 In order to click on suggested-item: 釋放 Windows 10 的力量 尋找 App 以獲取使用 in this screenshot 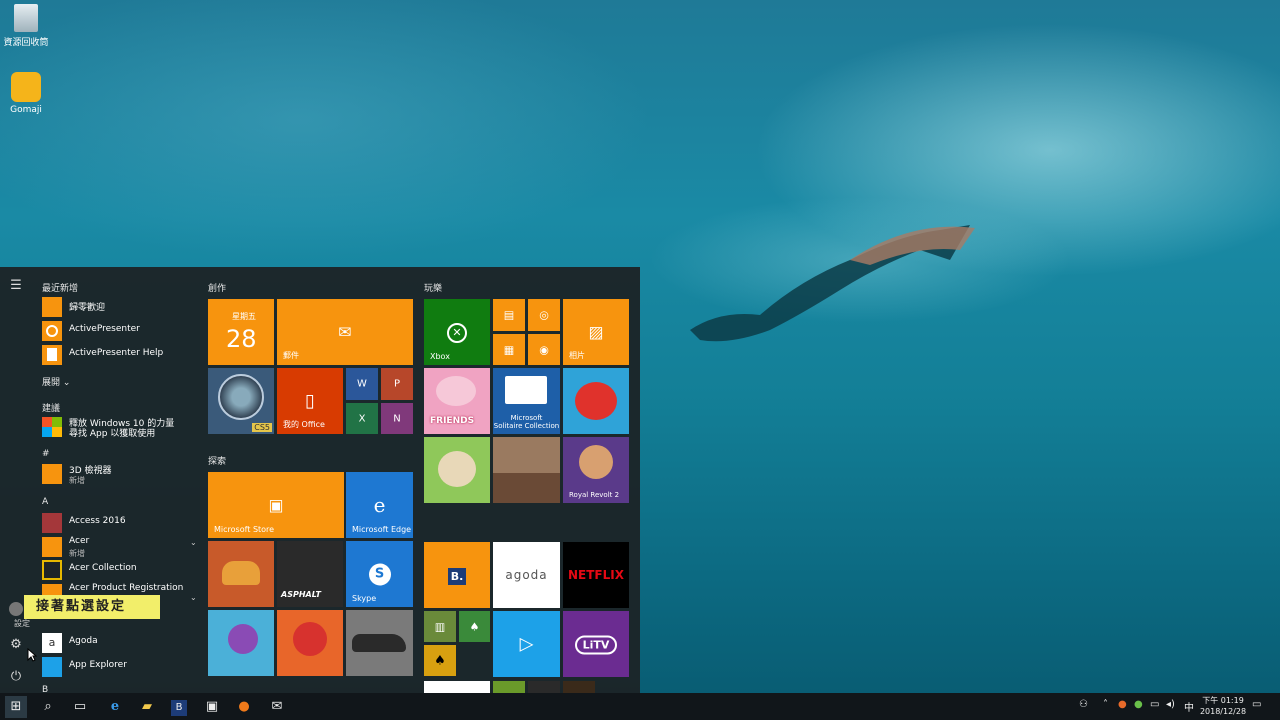, I will do `click(117, 427)`.